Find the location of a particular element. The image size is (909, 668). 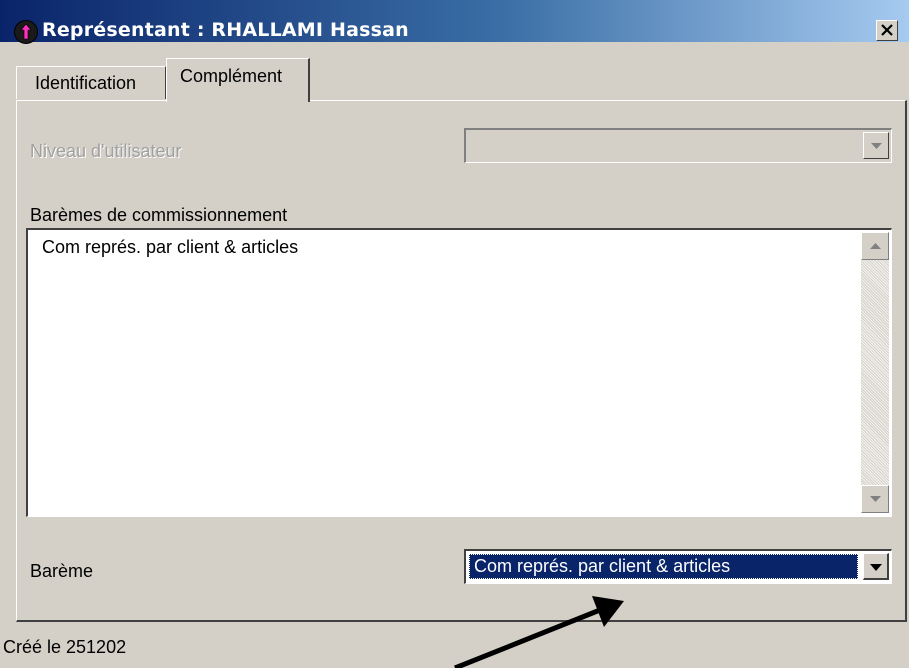

tab-complement-label: Complément is located at coordinates (231, 76).